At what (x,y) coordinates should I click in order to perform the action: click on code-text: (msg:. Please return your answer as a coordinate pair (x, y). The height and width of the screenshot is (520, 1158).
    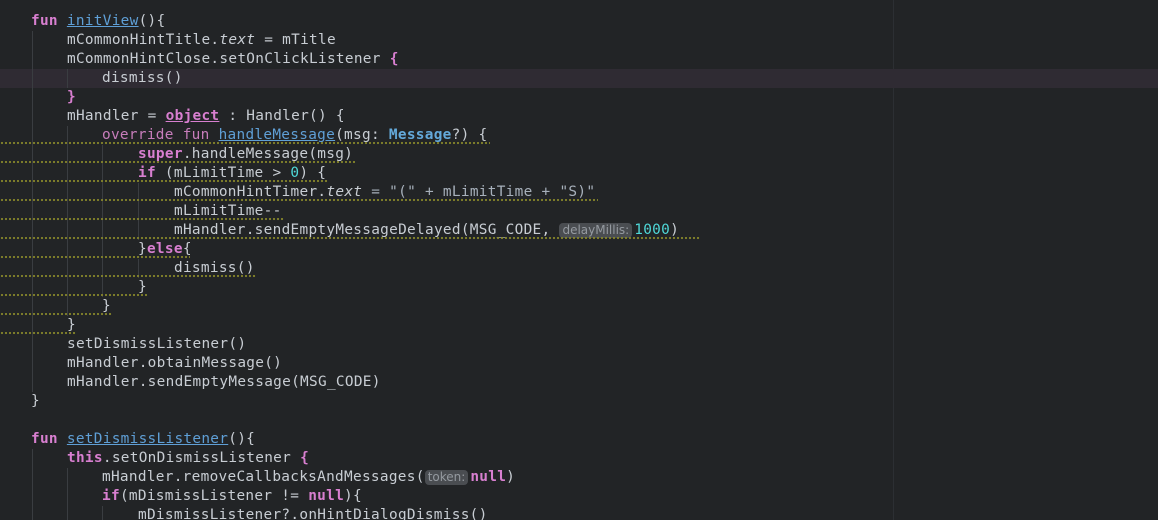
    Looking at the image, I should click on (362, 135).